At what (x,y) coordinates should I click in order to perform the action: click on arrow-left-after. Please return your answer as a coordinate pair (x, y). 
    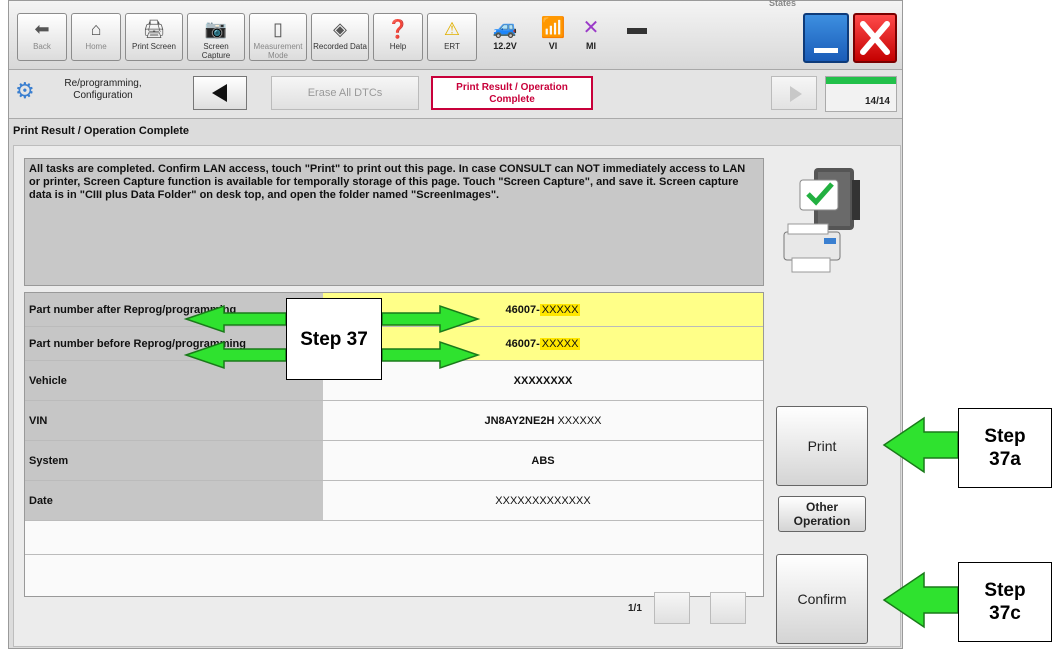
    Looking at the image, I should click on (235, 319).